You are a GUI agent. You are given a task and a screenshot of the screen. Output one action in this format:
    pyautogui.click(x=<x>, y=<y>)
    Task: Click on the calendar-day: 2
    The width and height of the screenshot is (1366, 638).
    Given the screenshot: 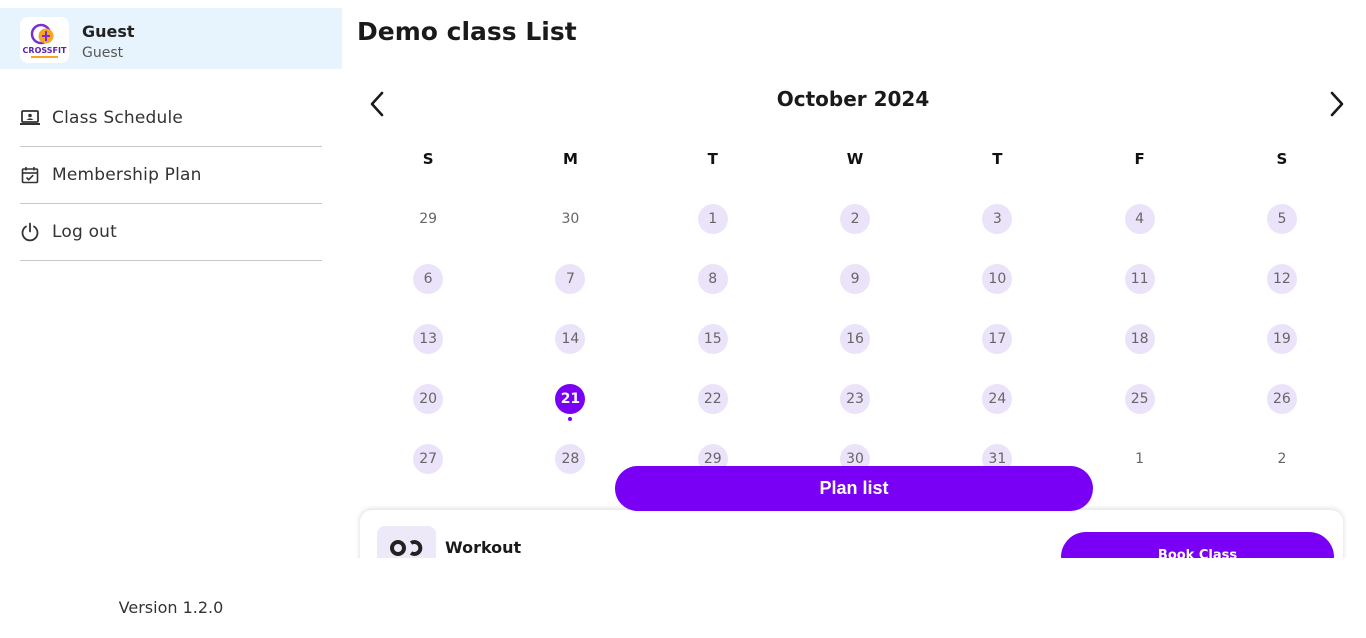 What is the action you would take?
    pyautogui.click(x=855, y=219)
    